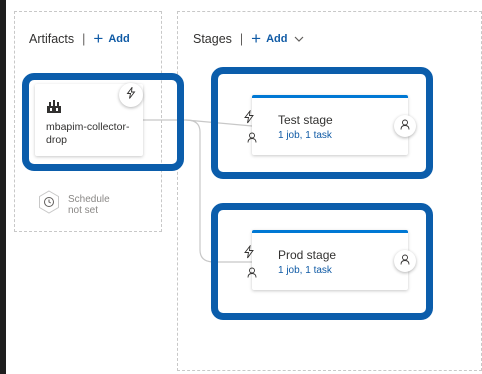  Describe the element at coordinates (79, 38) in the screenshot. I see `artifacts-header: Artifacts | + Add` at that location.